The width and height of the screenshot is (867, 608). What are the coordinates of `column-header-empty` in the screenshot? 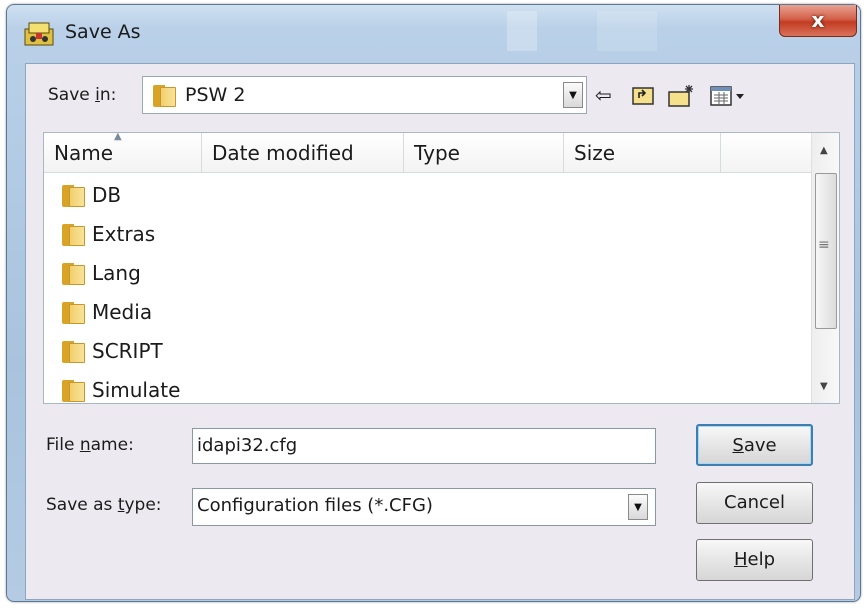 It's located at (767, 153).